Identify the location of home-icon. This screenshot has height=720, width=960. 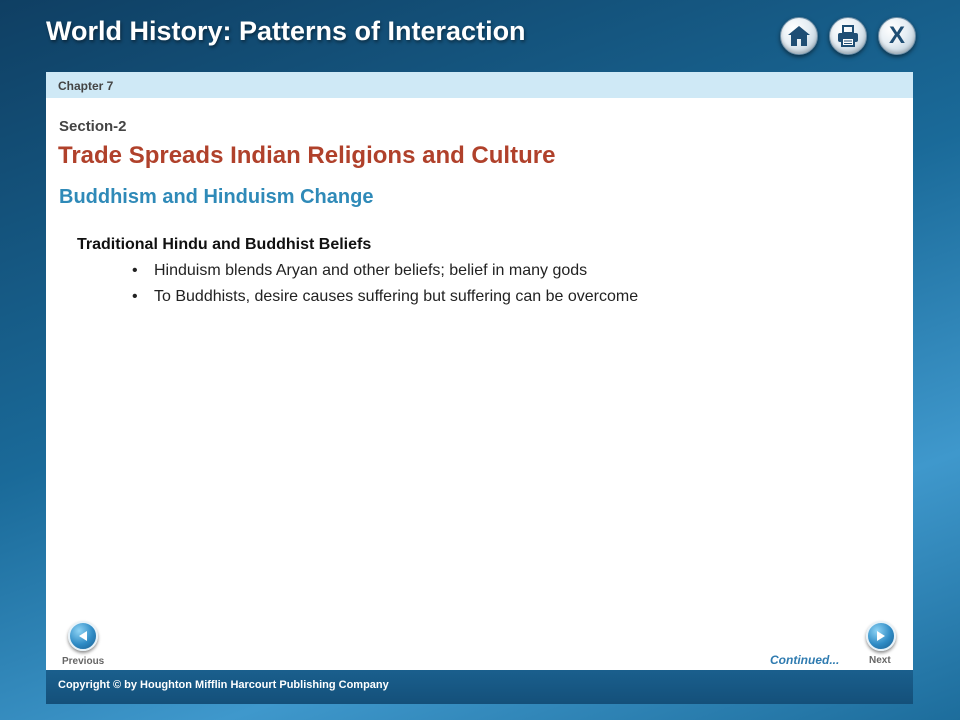
(799, 36).